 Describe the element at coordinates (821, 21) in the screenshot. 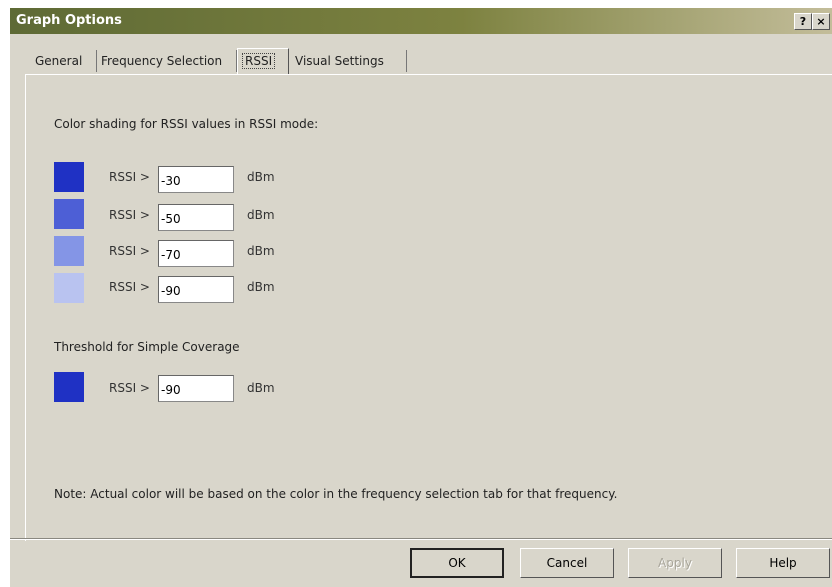

I see `close-icon: ×` at that location.